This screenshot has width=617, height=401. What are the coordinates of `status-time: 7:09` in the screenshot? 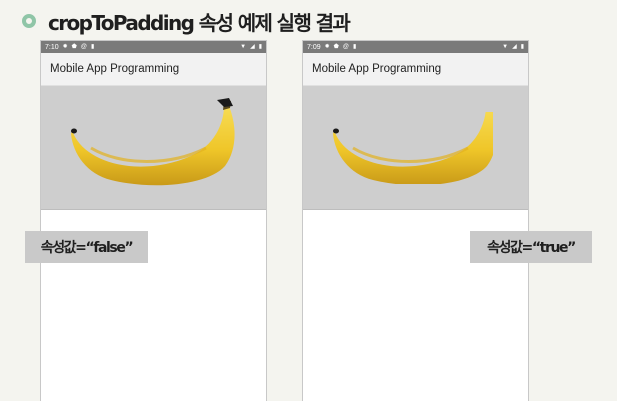 It's located at (314, 47).